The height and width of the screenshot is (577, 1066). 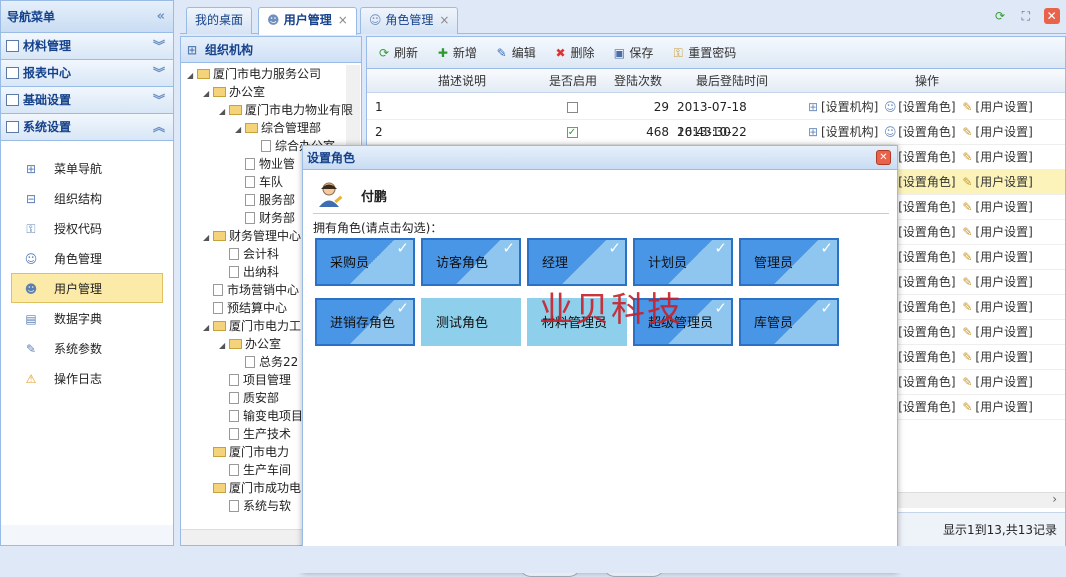 What do you see at coordinates (255, 380) in the screenshot?
I see `tree-node: 项目管理` at bounding box center [255, 380].